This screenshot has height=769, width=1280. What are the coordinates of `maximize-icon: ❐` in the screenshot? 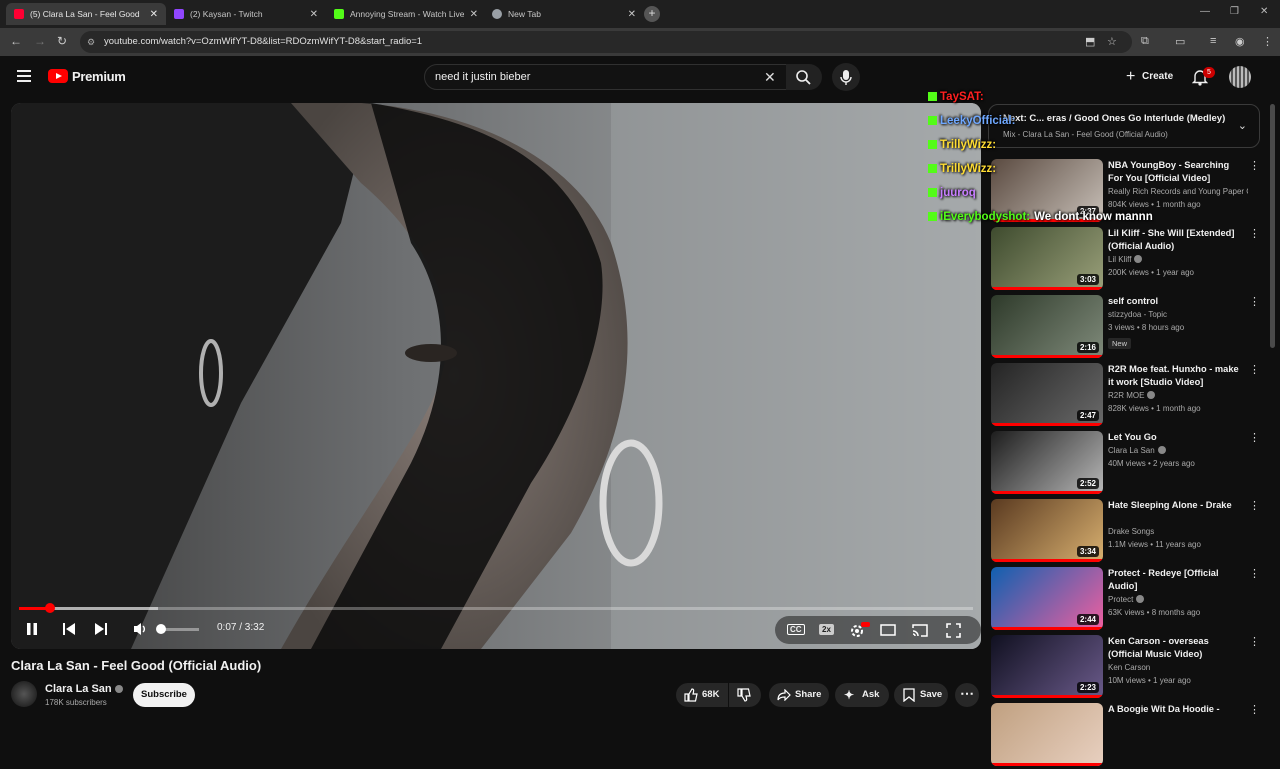 It's located at (1234, 11).